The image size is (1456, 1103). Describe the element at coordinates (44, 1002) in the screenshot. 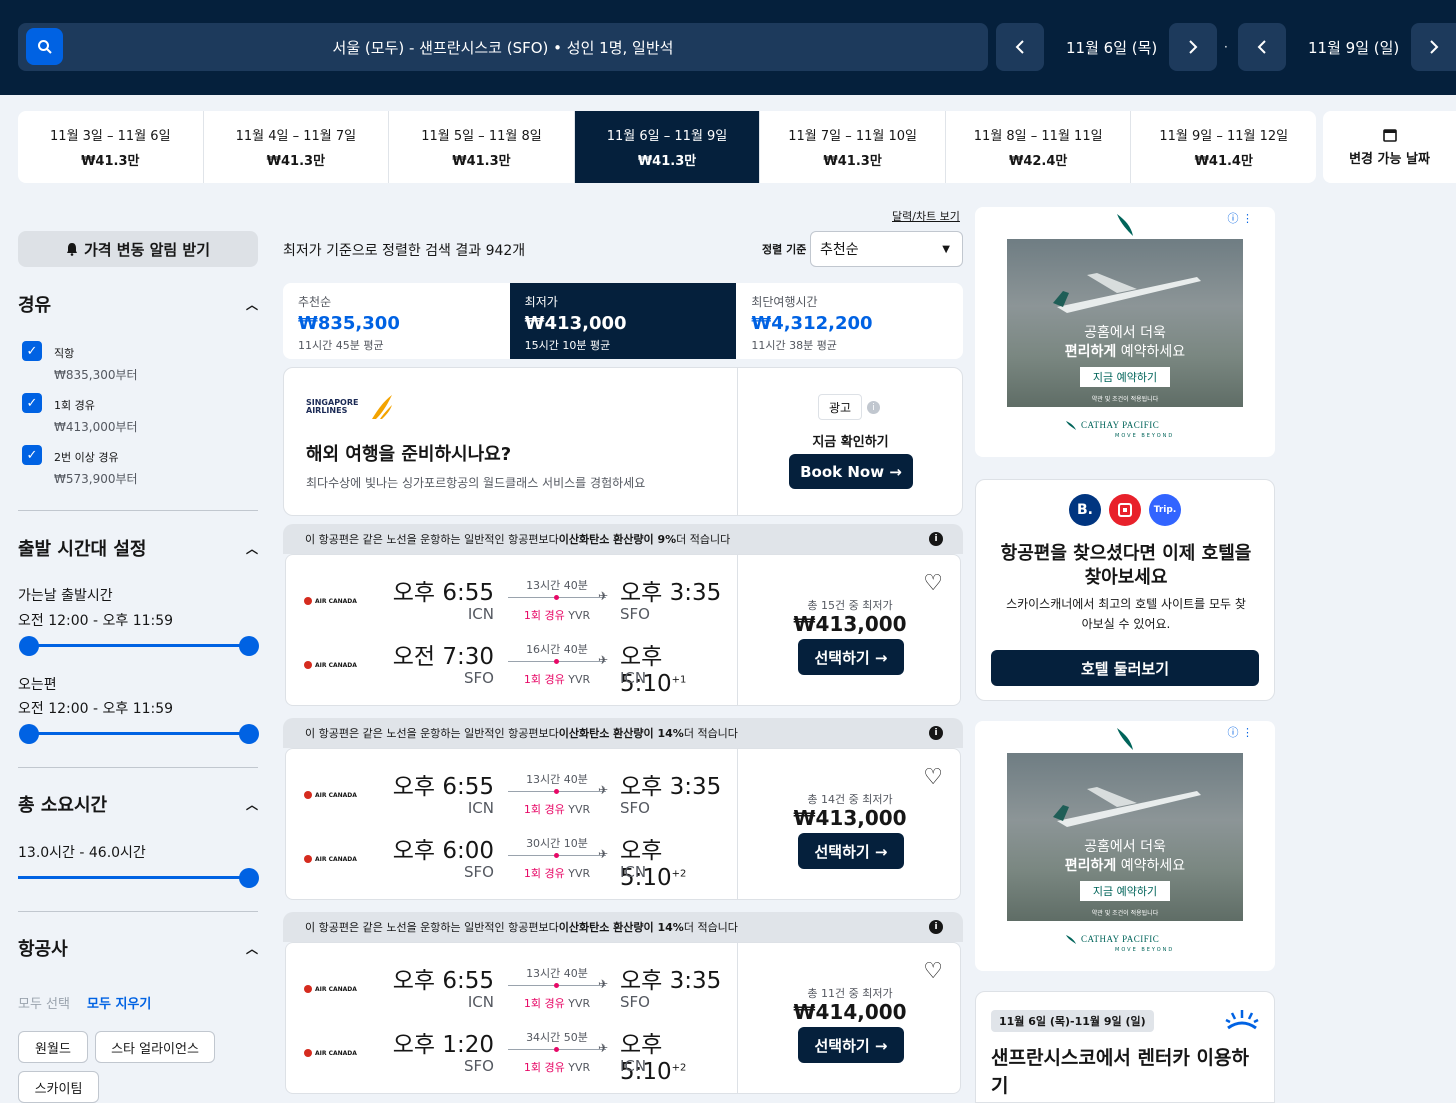

I see `select-all-airlines: 모두 선택` at that location.